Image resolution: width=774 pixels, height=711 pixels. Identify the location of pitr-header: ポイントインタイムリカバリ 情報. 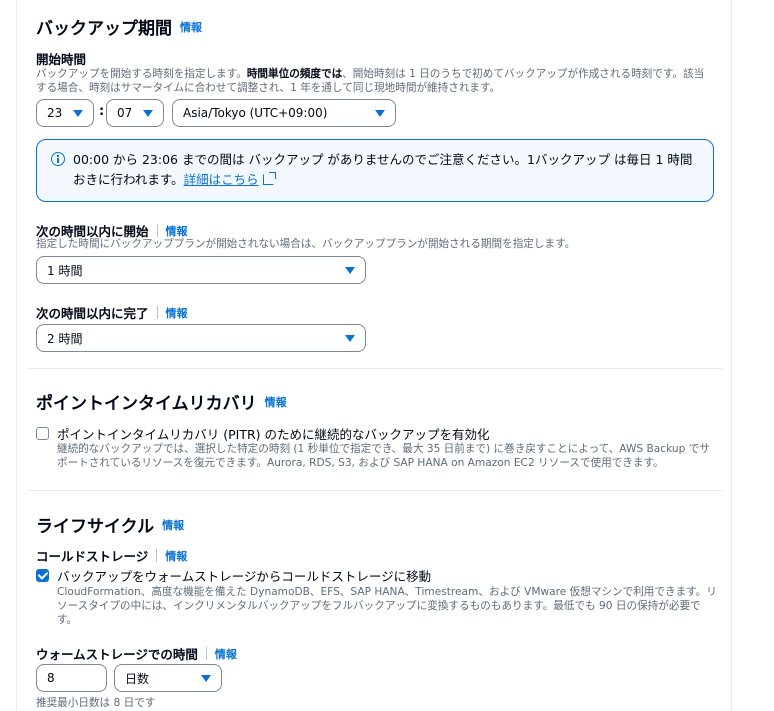
(161, 401).